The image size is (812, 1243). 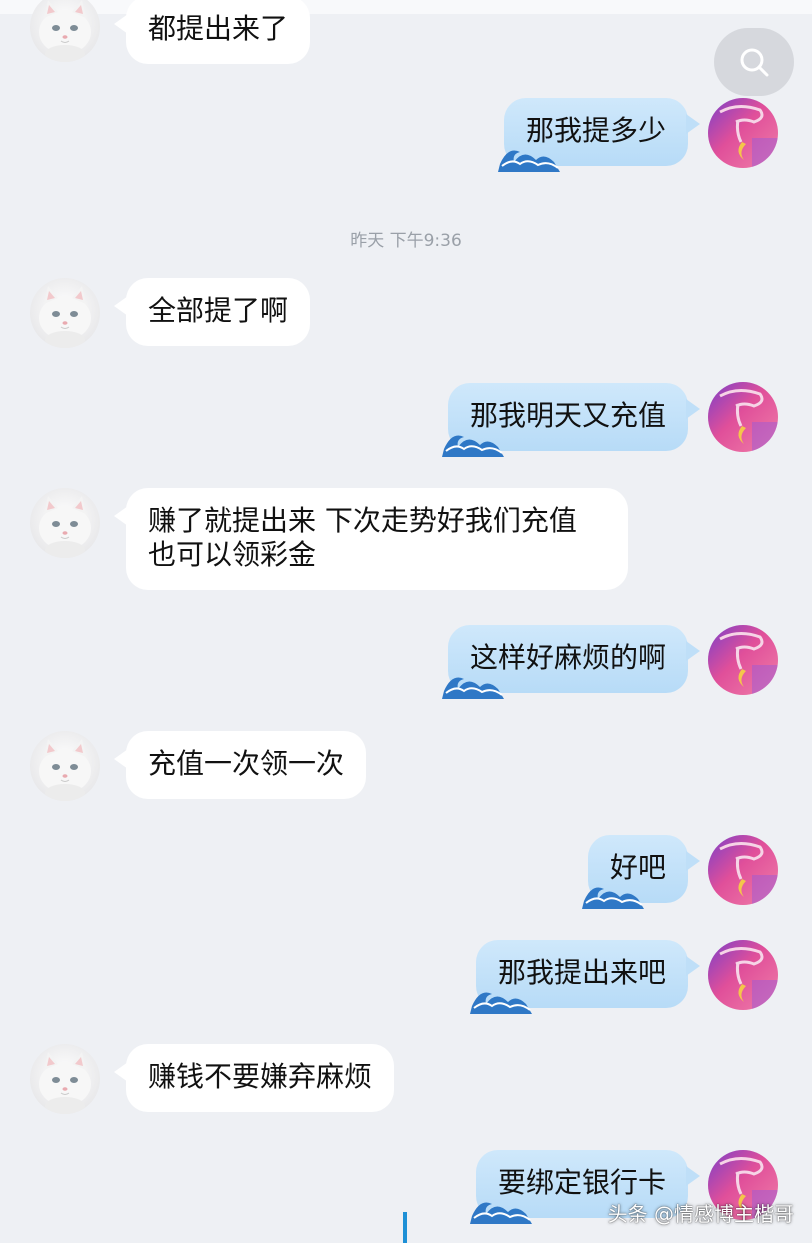 I want to click on message-text: 要绑定银行卡, so click(x=581, y=1182).